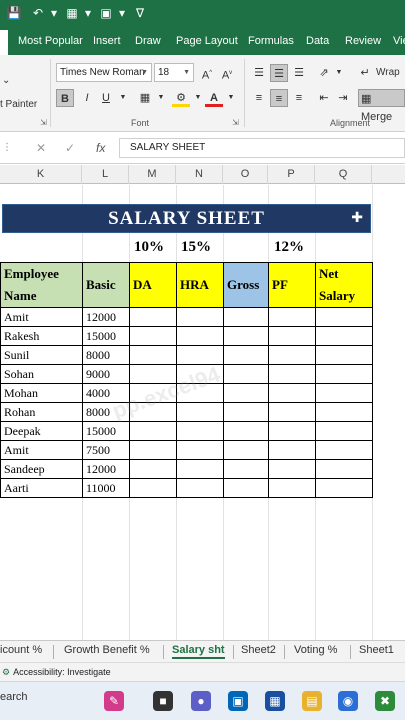  I want to click on decrease-font-size-button: Av, so click(227, 73).